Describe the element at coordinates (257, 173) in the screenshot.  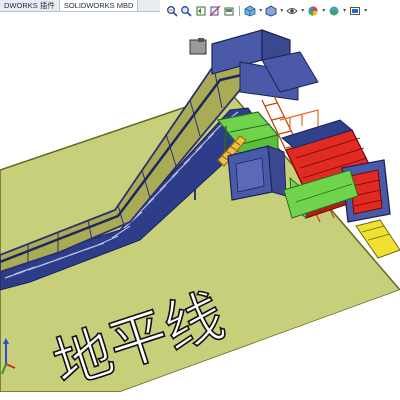
I see `control-cabinet` at that location.